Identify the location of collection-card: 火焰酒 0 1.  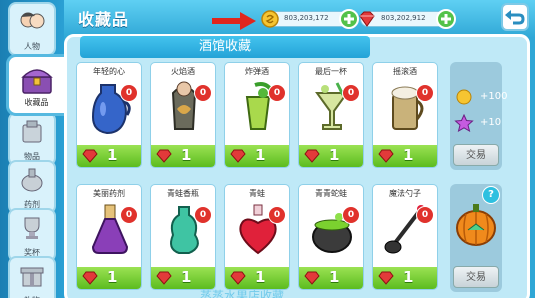
(183, 115).